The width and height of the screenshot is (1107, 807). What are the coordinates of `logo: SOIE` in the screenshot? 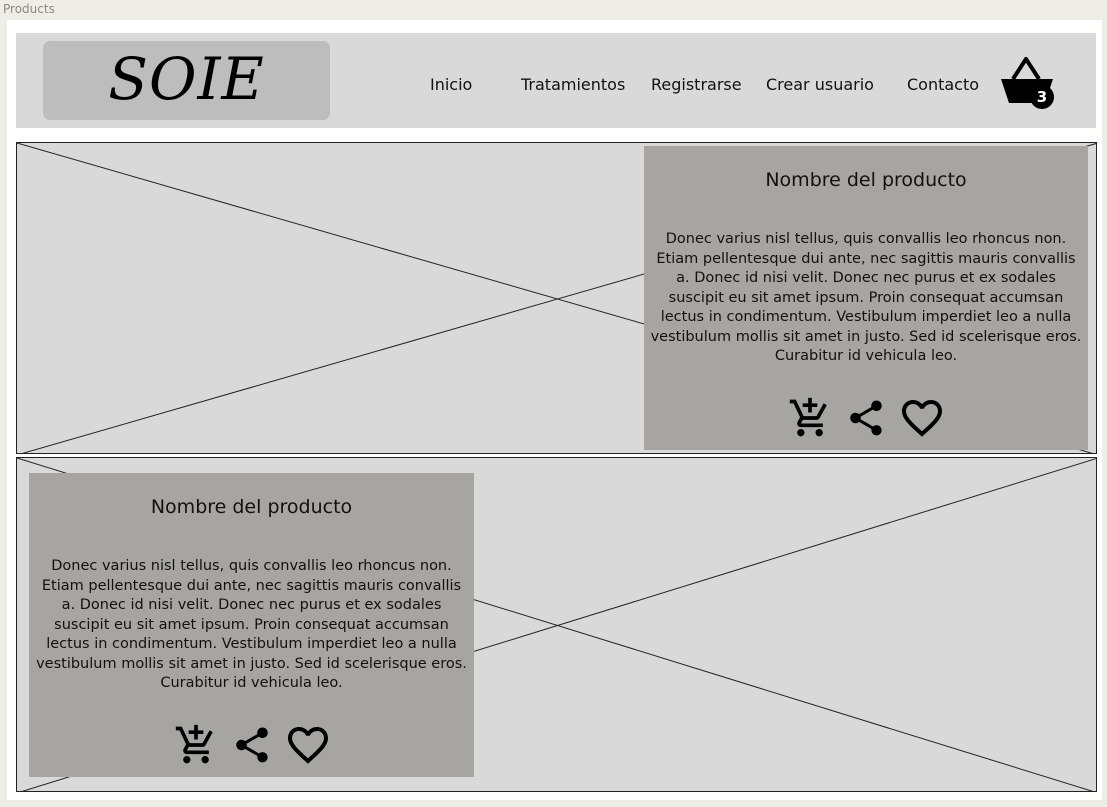 It's located at (186, 80).